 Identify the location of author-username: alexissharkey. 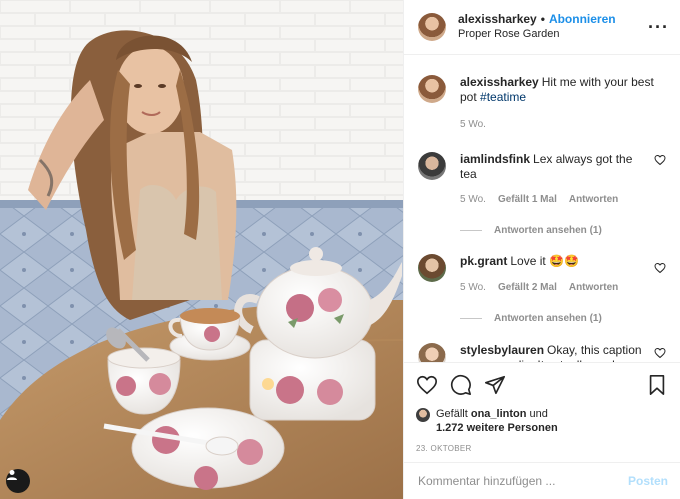
(497, 19).